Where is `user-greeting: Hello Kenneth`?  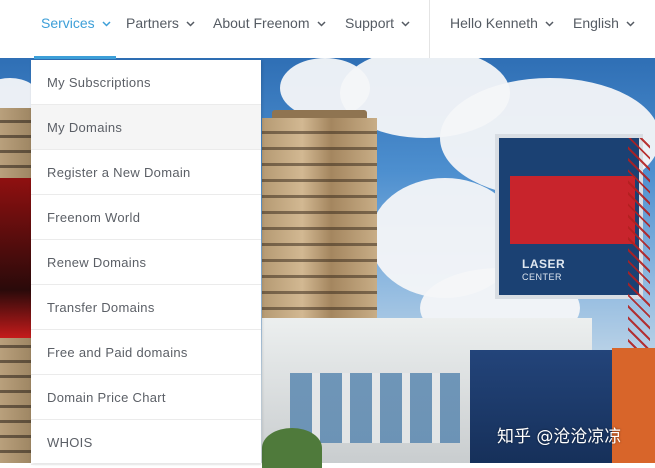 user-greeting: Hello Kenneth is located at coordinates (494, 23).